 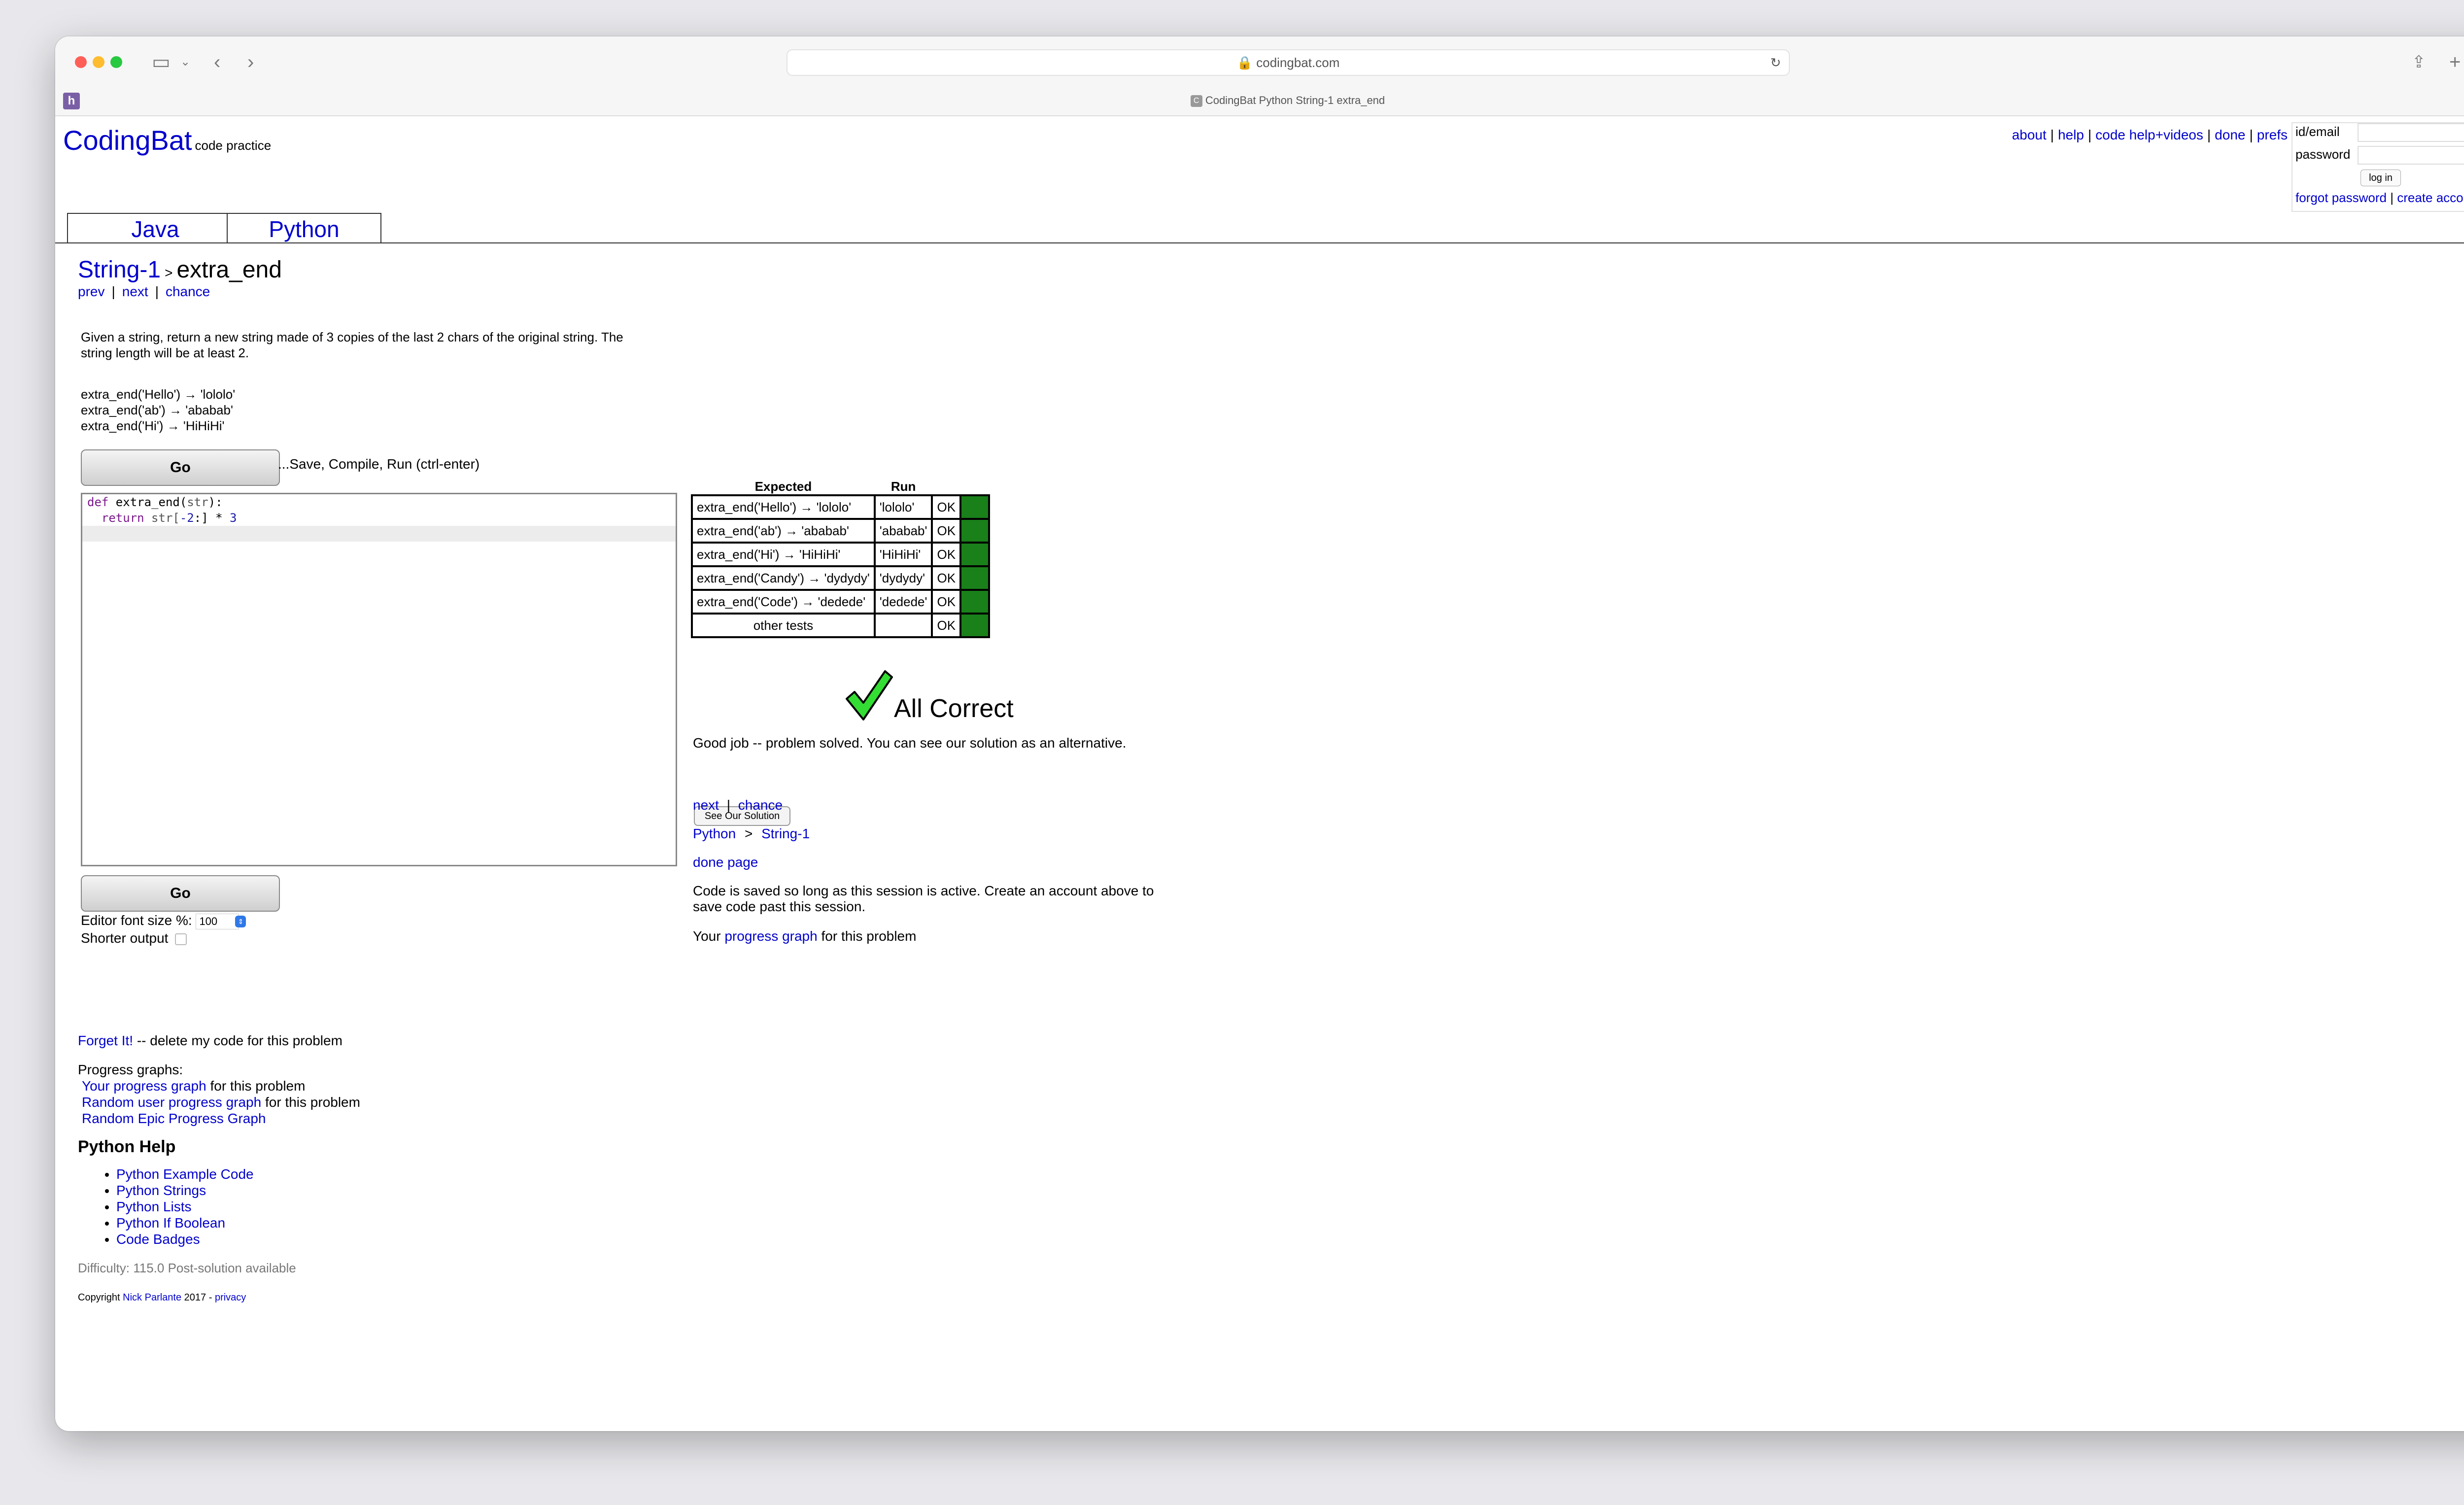 What do you see at coordinates (751, 834) in the screenshot?
I see `section-breadcrumb: Python > String-1` at bounding box center [751, 834].